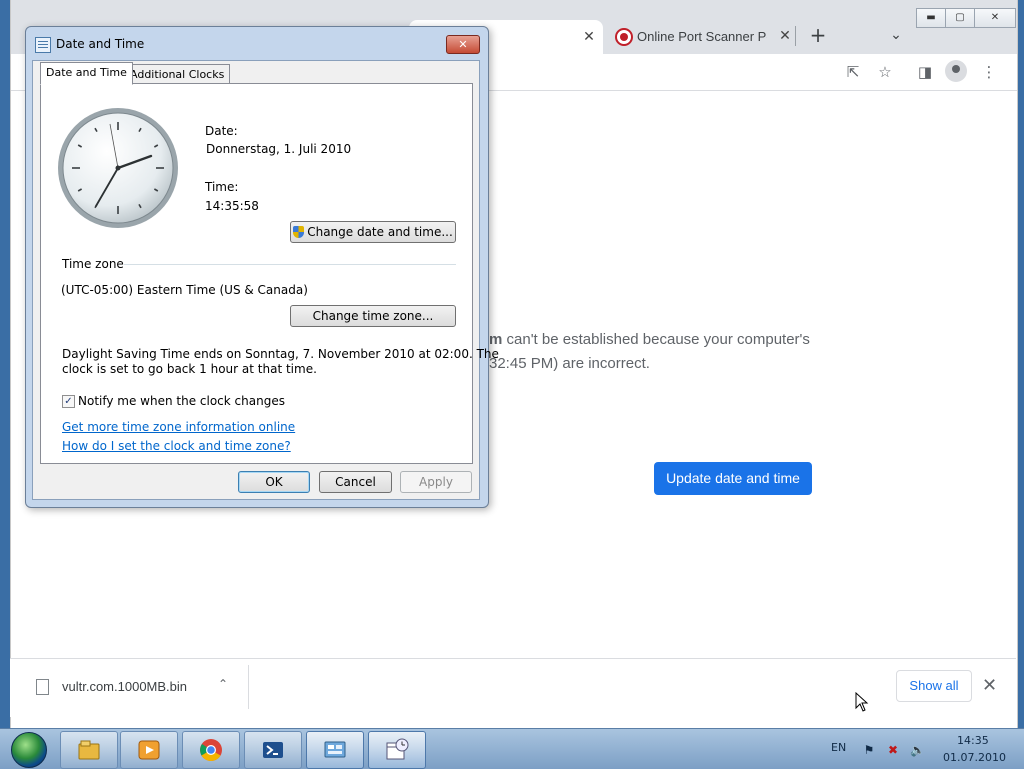  I want to click on tray-clock-date: 01.07.2010, so click(974, 757).